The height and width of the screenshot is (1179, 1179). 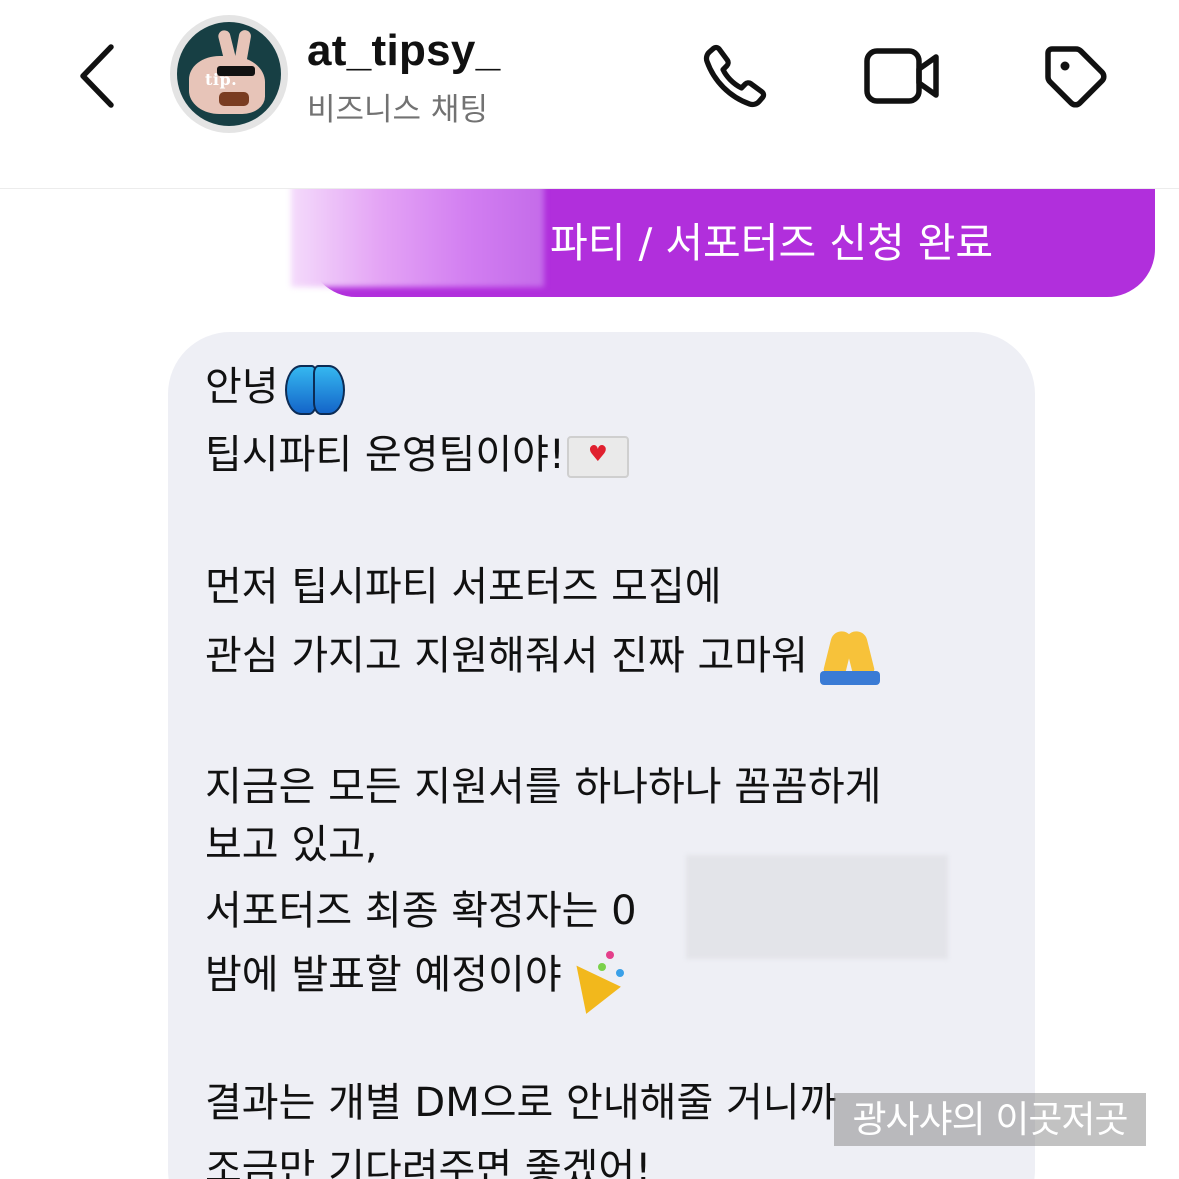 I want to click on tag-icon, so click(x=1076, y=77).